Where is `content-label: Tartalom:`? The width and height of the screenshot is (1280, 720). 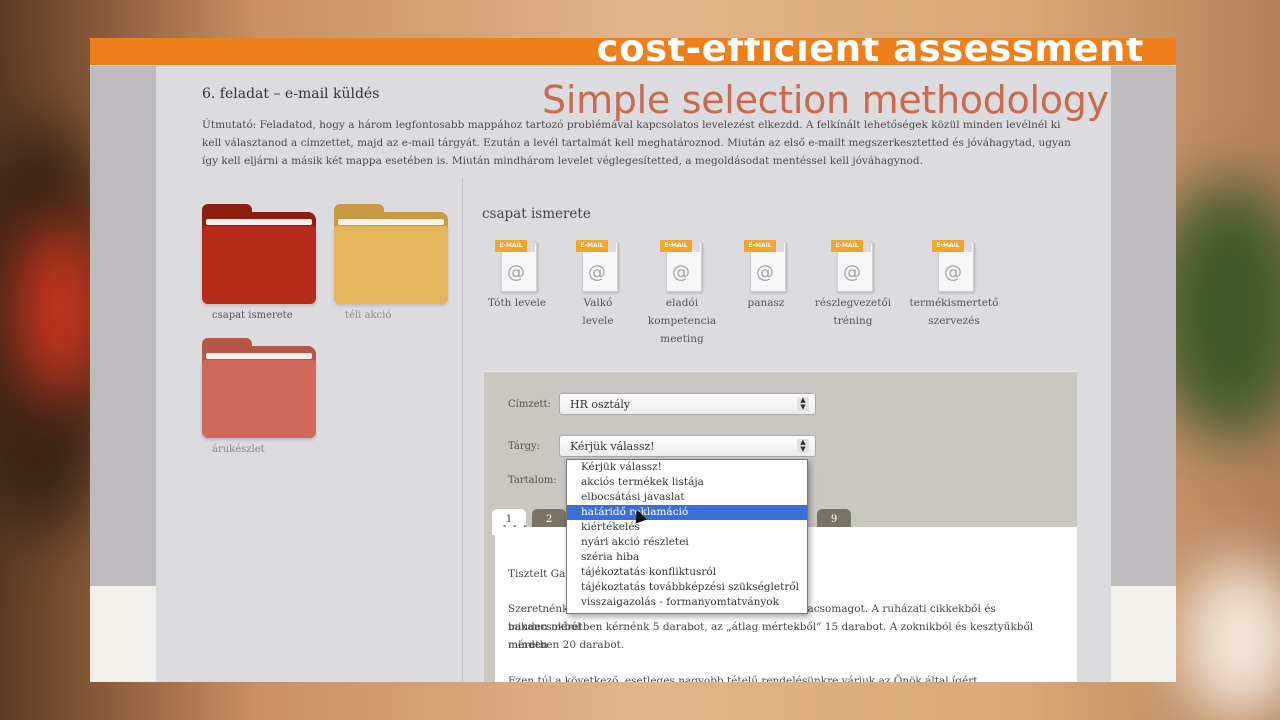
content-label: Tartalom: is located at coordinates (532, 480).